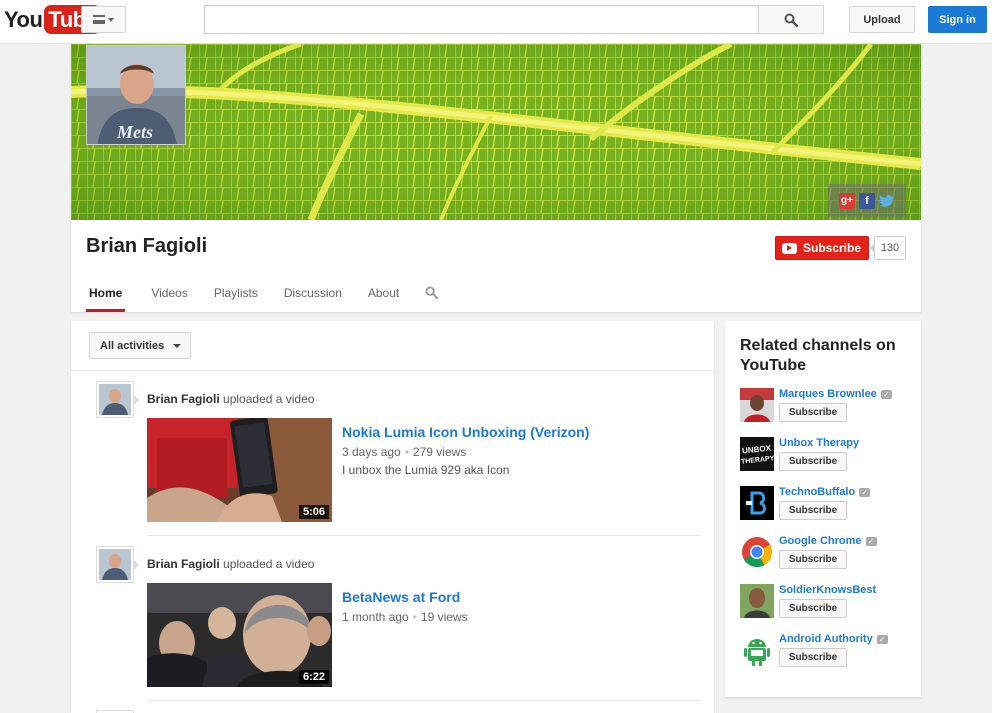 This screenshot has width=992, height=713. What do you see at coordinates (828, 394) in the screenshot?
I see `channel-name-text: Marques Brownlee` at bounding box center [828, 394].